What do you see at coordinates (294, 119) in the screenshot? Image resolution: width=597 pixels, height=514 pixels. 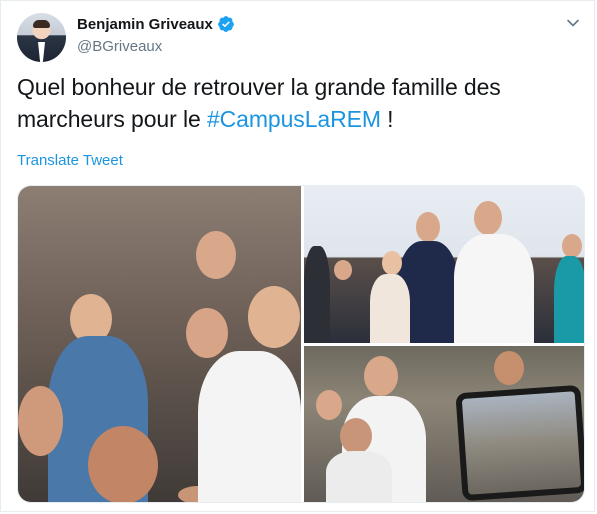 I see `hashtag-link: #CampusLaREM` at bounding box center [294, 119].